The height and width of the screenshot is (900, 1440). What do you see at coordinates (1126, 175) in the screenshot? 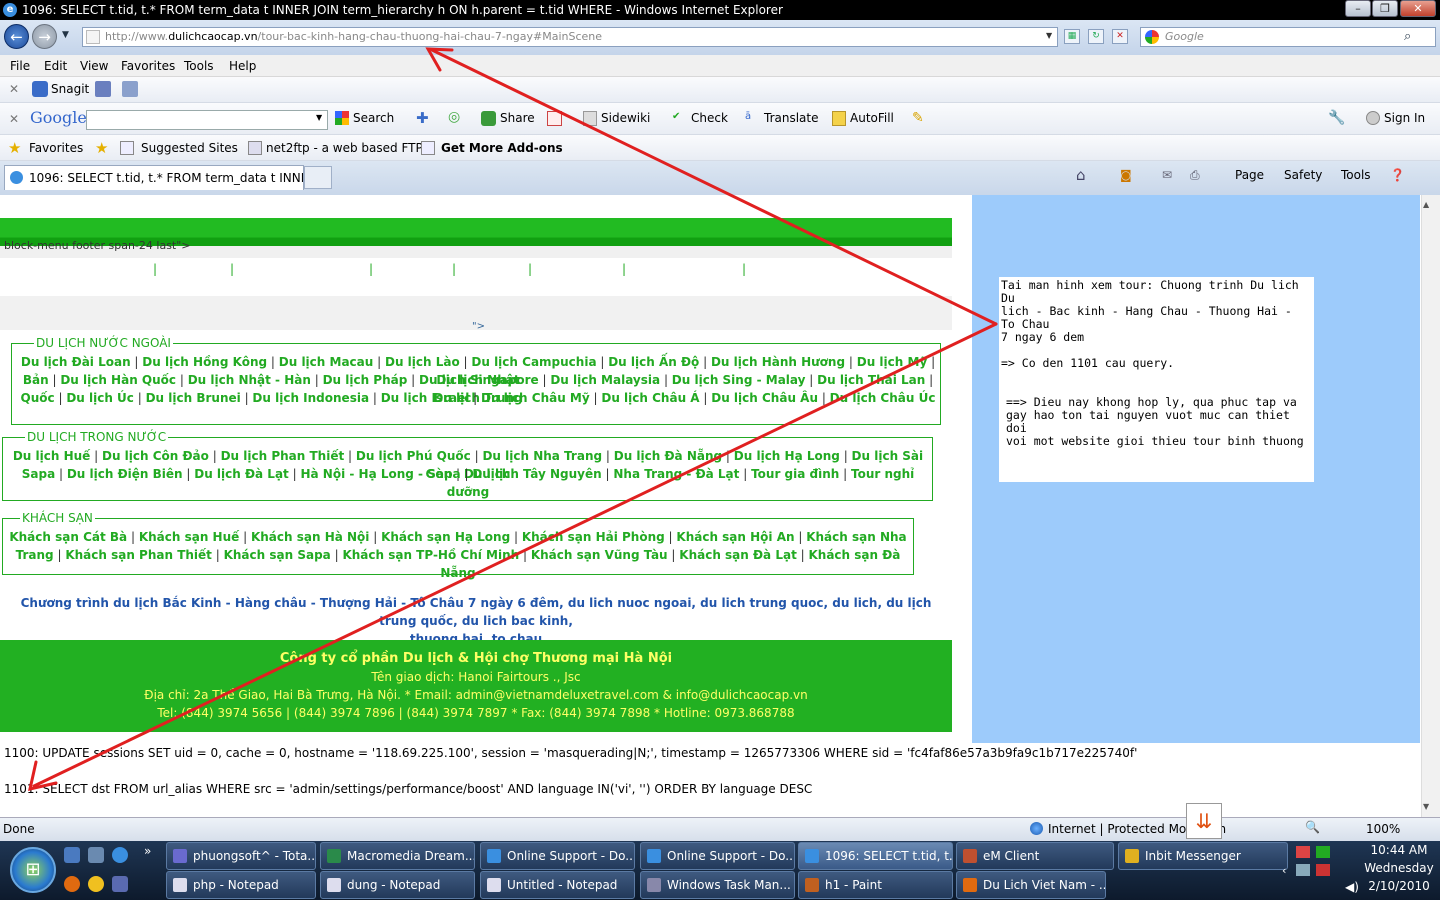
I see `feeds-icon: ◙` at bounding box center [1126, 175].